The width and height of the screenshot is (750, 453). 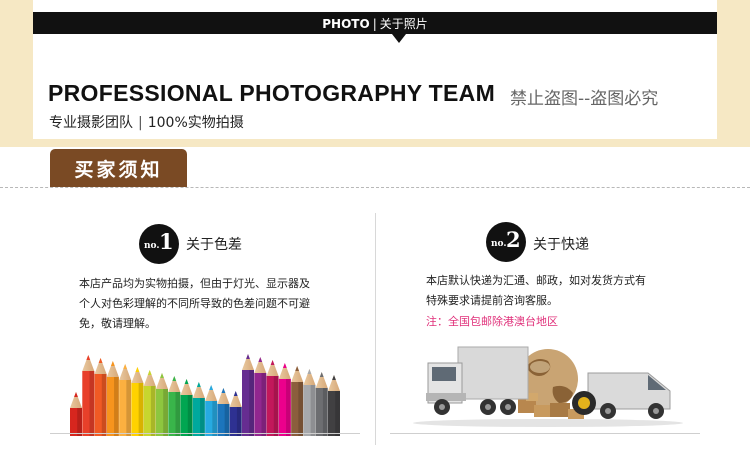 What do you see at coordinates (214, 245) in the screenshot?
I see `color-difference-title: 关于色差` at bounding box center [214, 245].